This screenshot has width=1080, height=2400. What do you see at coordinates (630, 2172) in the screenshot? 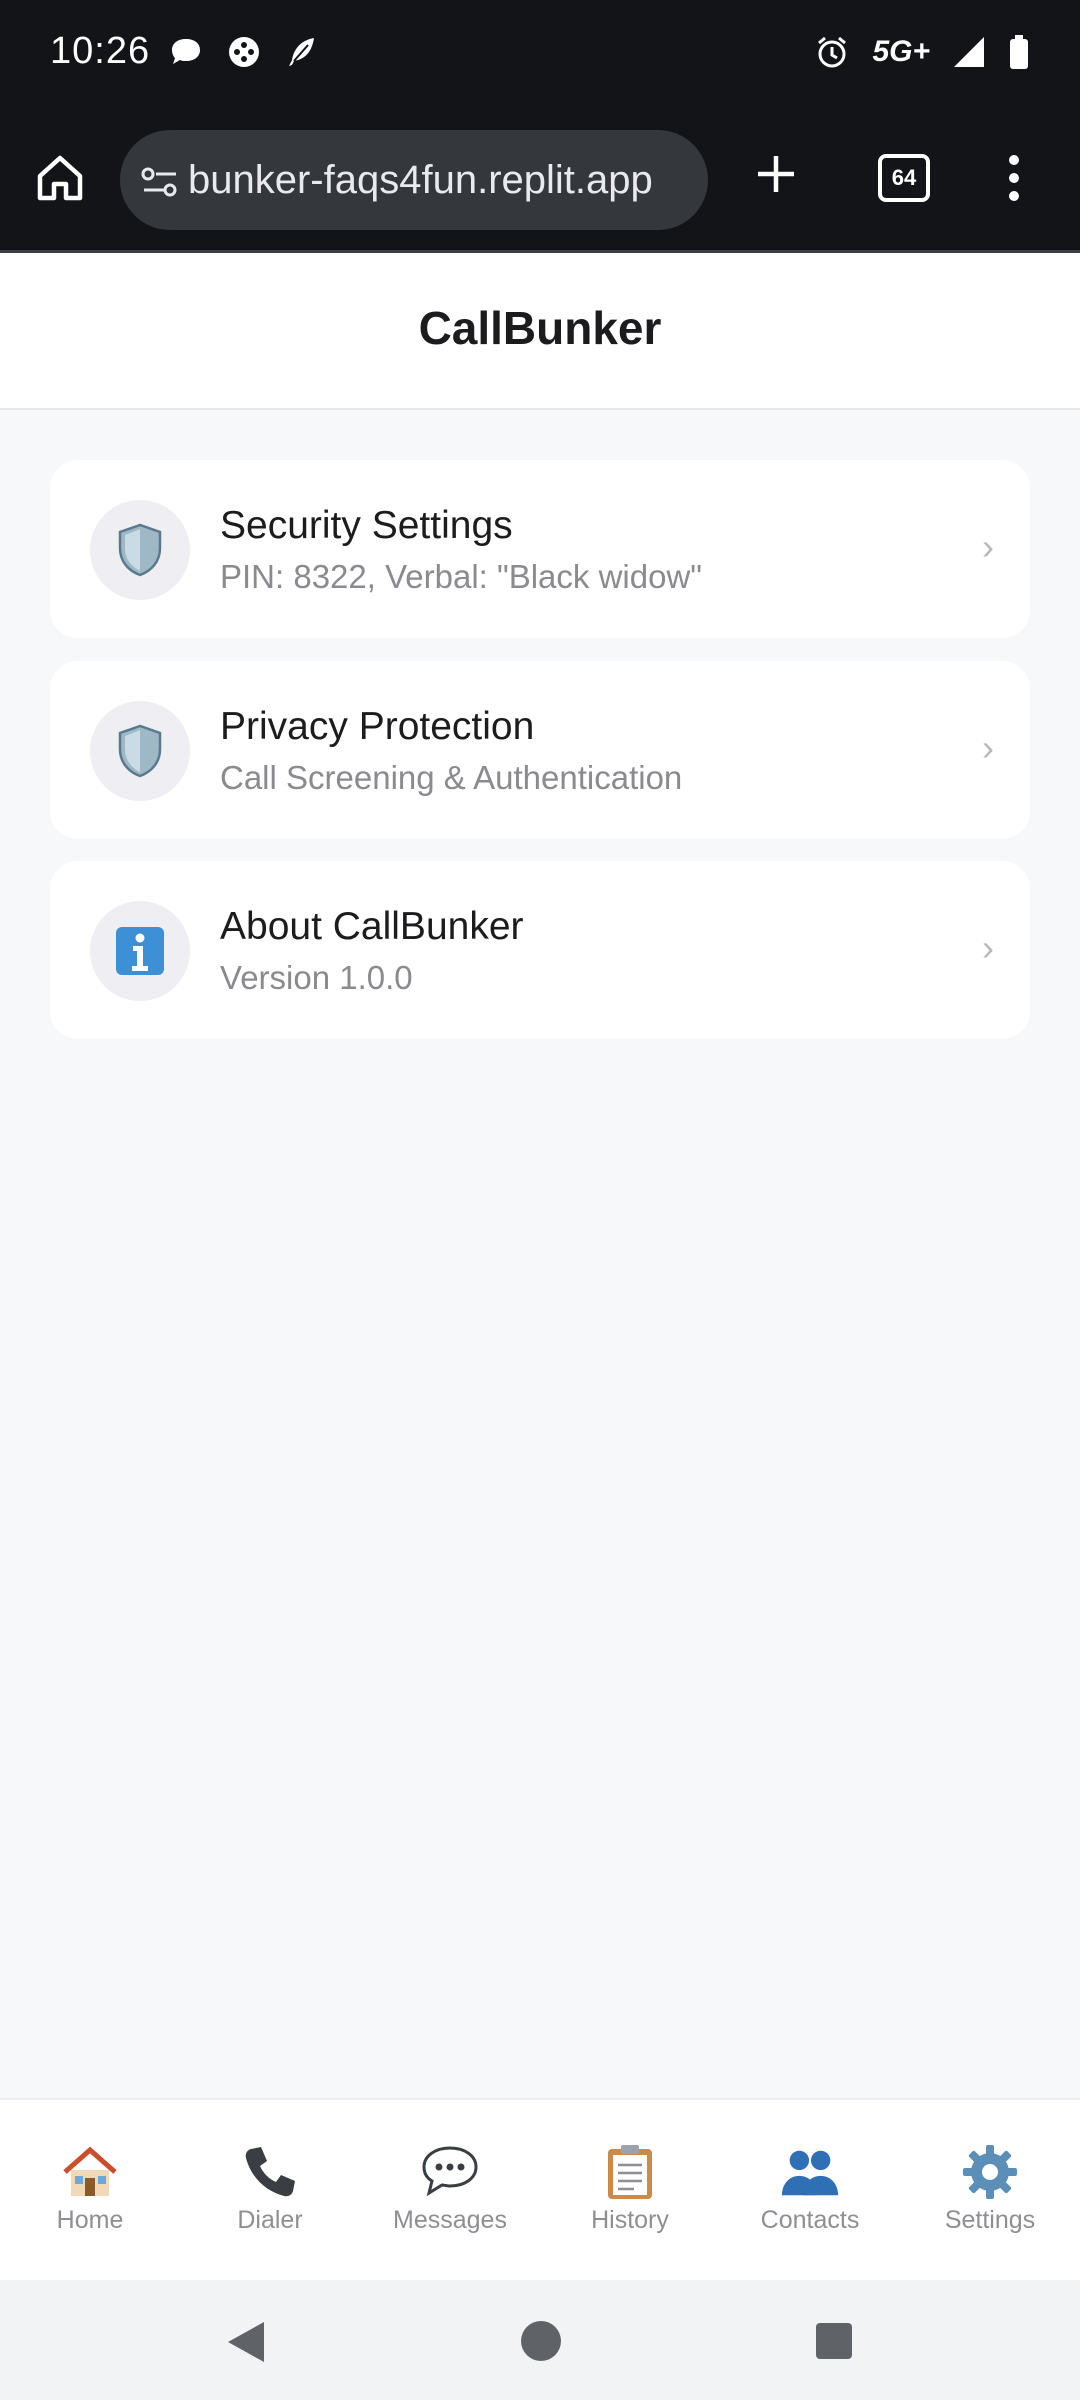
I see `clipboard-icon` at bounding box center [630, 2172].